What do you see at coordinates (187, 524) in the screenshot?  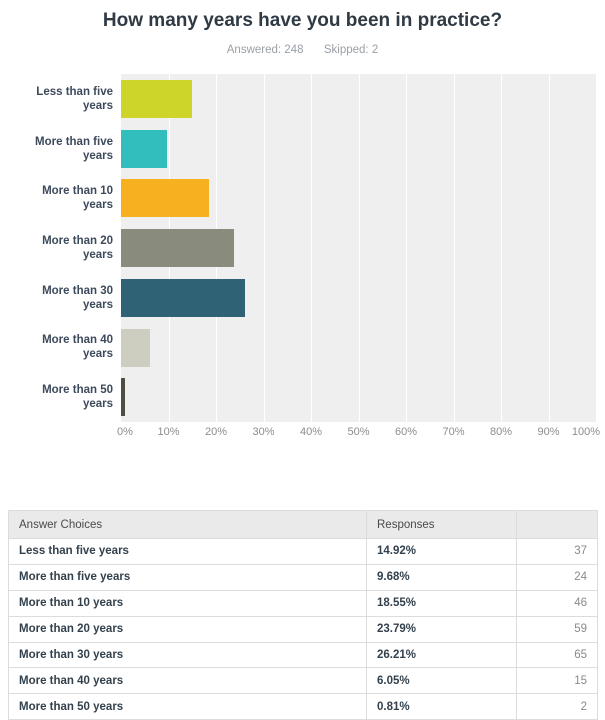 I see `column-header-answer-choices: Answer Choices` at bounding box center [187, 524].